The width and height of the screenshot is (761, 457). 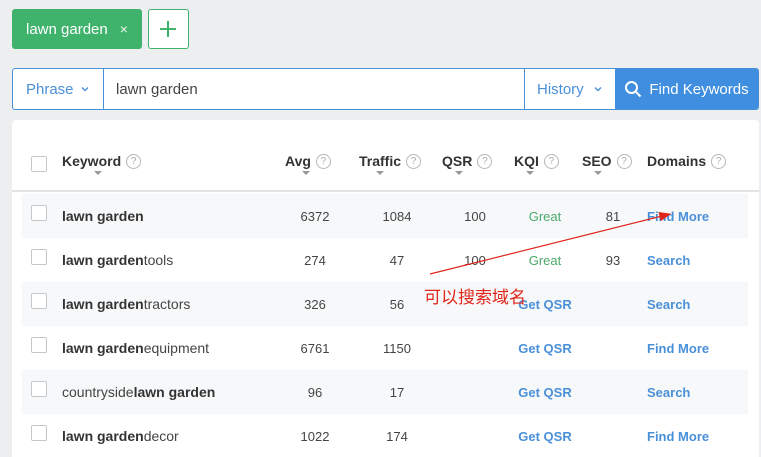 I want to click on keyword-tag-bar: lawn garden ×, so click(x=100, y=29).